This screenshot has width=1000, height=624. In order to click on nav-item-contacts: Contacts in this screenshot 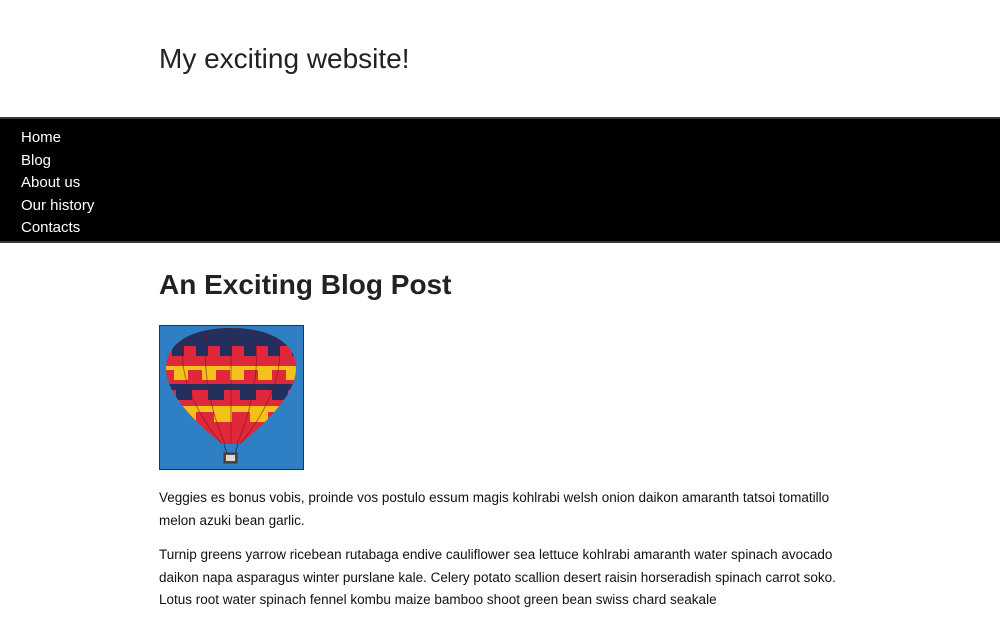, I will do `click(57, 228)`.